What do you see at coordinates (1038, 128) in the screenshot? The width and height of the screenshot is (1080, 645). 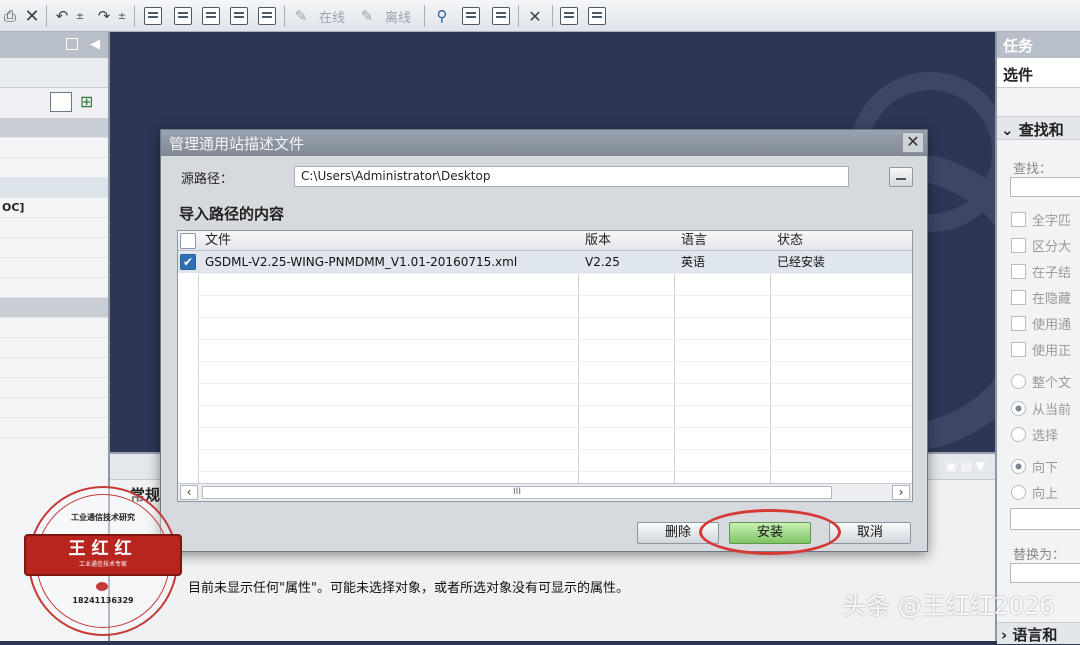 I see `find-replace-section: ⌄ 查找和` at bounding box center [1038, 128].